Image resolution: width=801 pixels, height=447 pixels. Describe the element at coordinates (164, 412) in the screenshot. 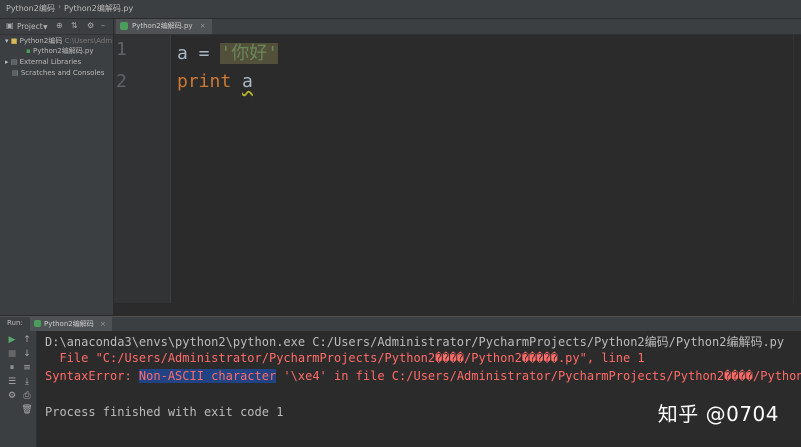

I see `console-line-exit: Process finished with exit code 1` at that location.